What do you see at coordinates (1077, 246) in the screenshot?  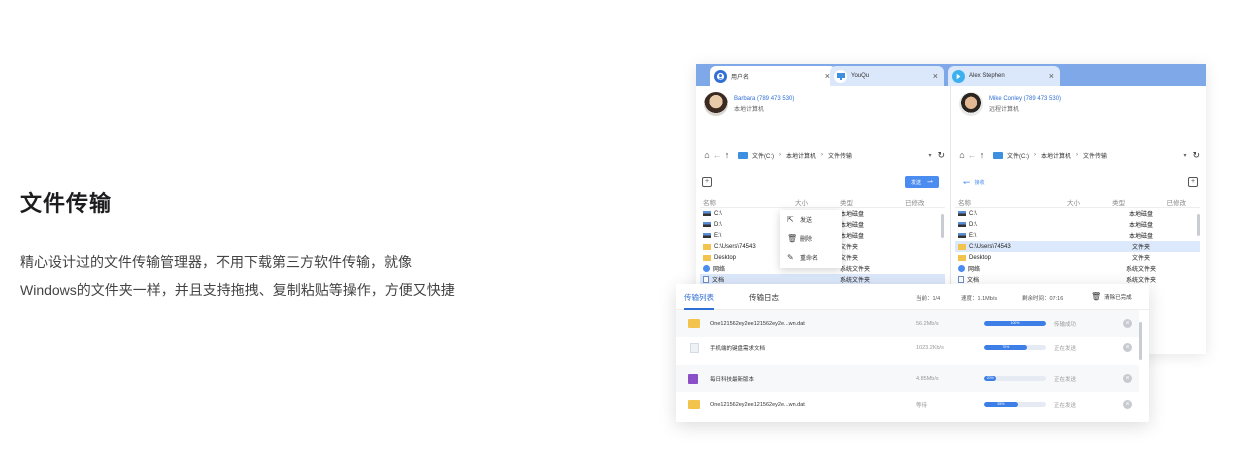 I see `table-row: C:\Users\74543 文件夹` at bounding box center [1077, 246].